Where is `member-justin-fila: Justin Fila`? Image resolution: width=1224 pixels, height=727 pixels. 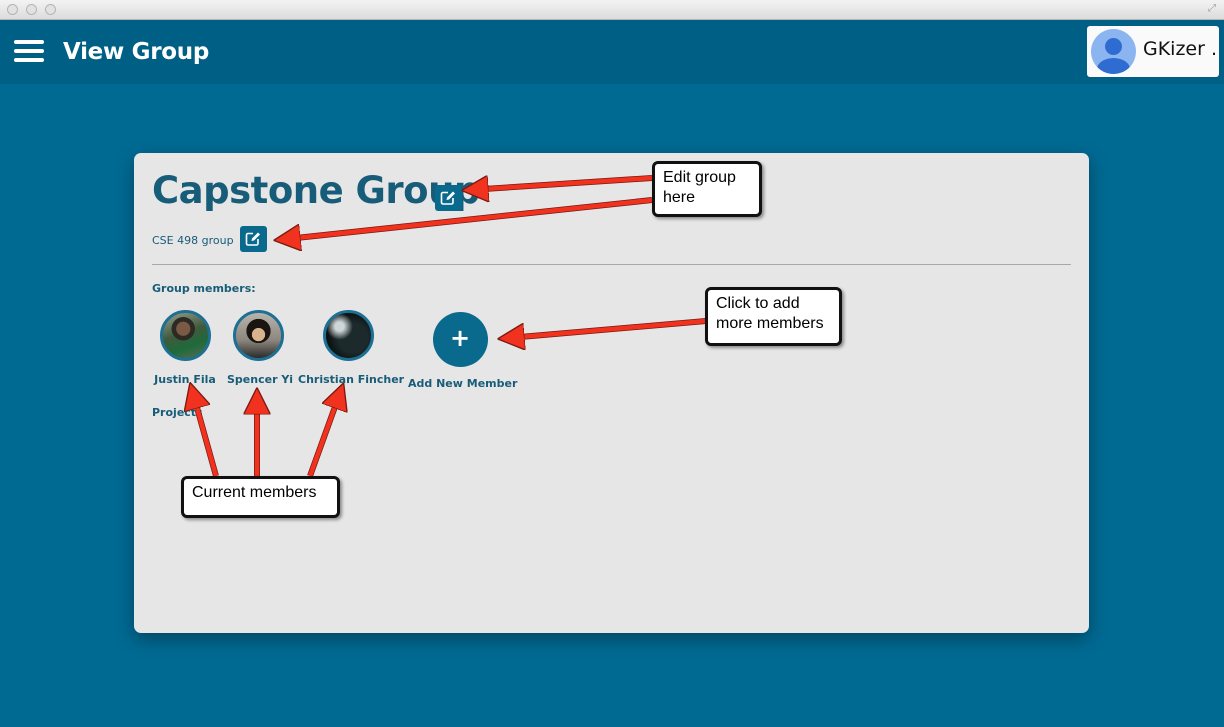 member-justin-fila: Justin Fila is located at coordinates (185, 348).